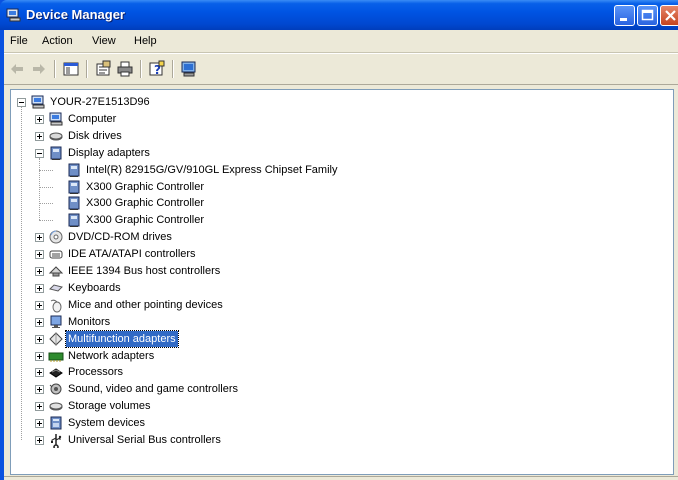  Describe the element at coordinates (336, 254) in the screenshot. I see `tree-category-ide-ata-atapi-controllers: IDE ATA/ATAPI controllers` at that location.